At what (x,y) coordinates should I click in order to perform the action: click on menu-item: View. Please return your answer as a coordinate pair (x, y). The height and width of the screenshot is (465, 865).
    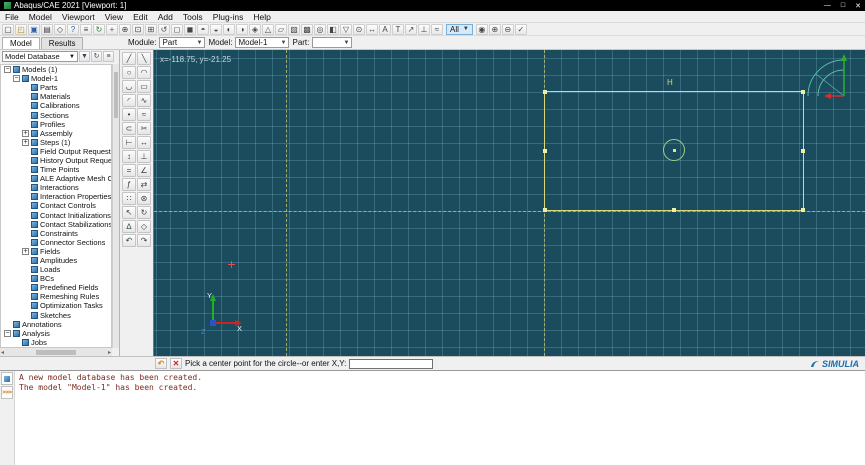
    Looking at the image, I should click on (114, 17).